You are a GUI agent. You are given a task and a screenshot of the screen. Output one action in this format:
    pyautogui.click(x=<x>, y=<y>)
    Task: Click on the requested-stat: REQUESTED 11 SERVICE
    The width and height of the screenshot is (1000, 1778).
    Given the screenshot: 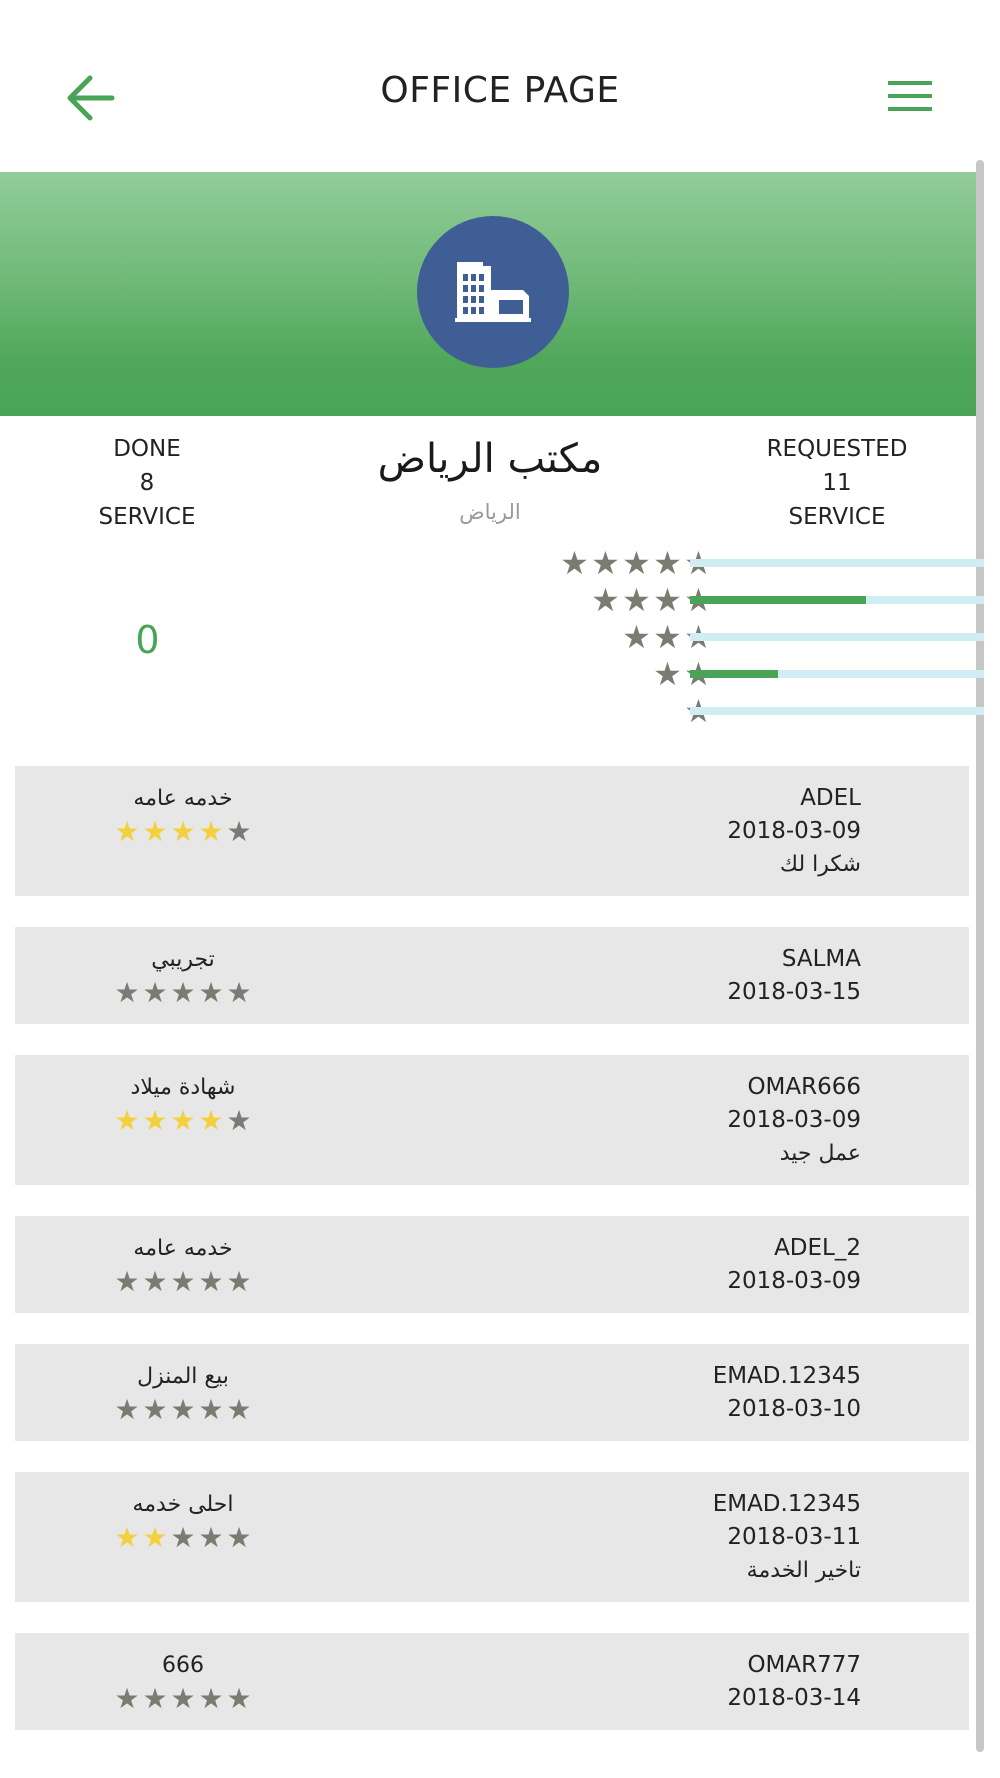 What is the action you would take?
    pyautogui.click(x=837, y=483)
    